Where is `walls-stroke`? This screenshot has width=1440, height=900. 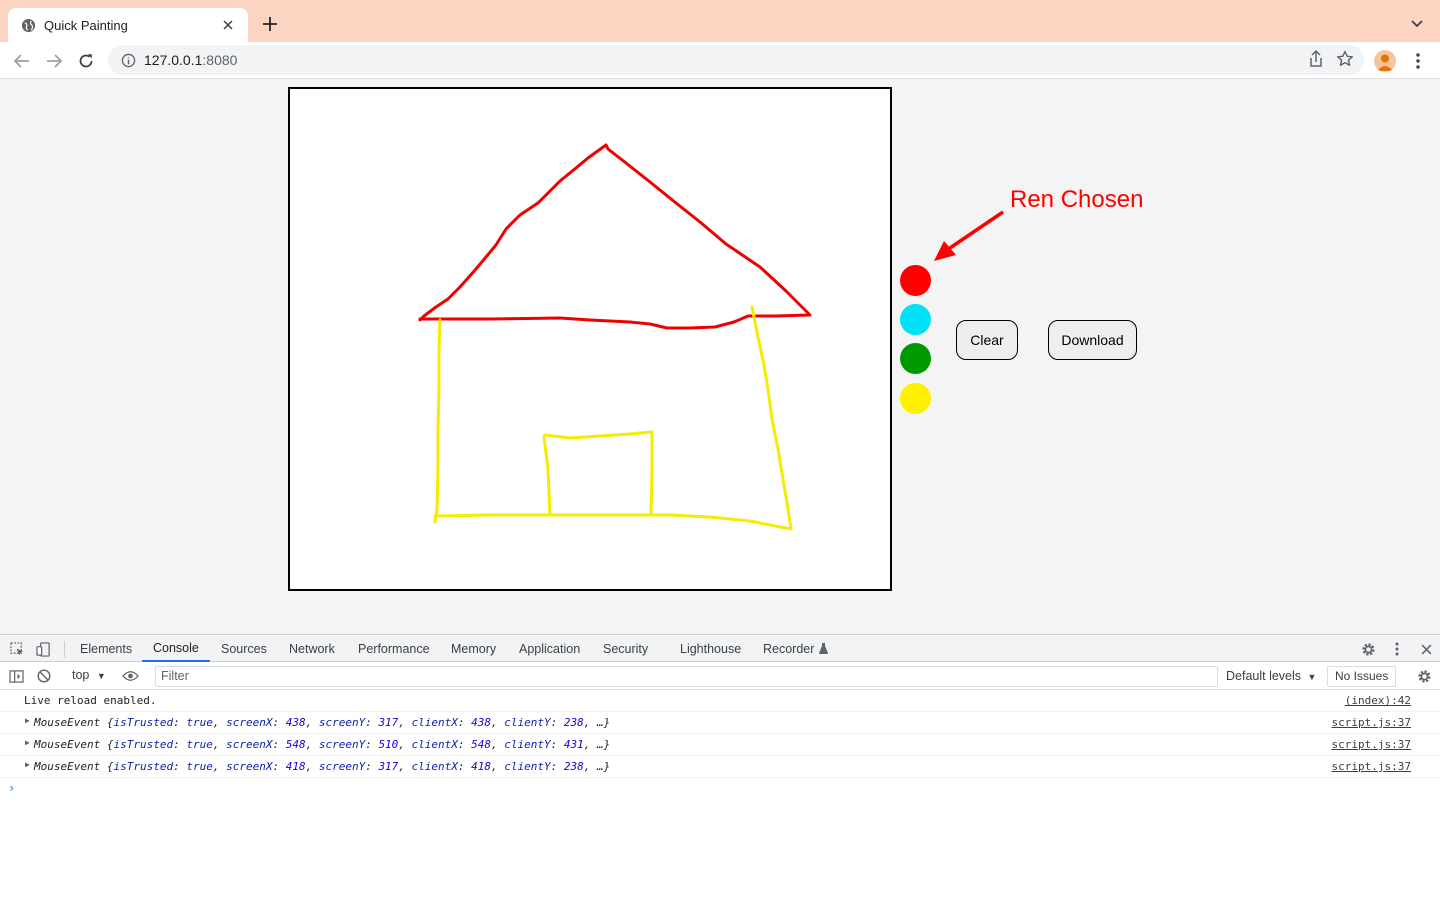
walls-stroke is located at coordinates (613, 418).